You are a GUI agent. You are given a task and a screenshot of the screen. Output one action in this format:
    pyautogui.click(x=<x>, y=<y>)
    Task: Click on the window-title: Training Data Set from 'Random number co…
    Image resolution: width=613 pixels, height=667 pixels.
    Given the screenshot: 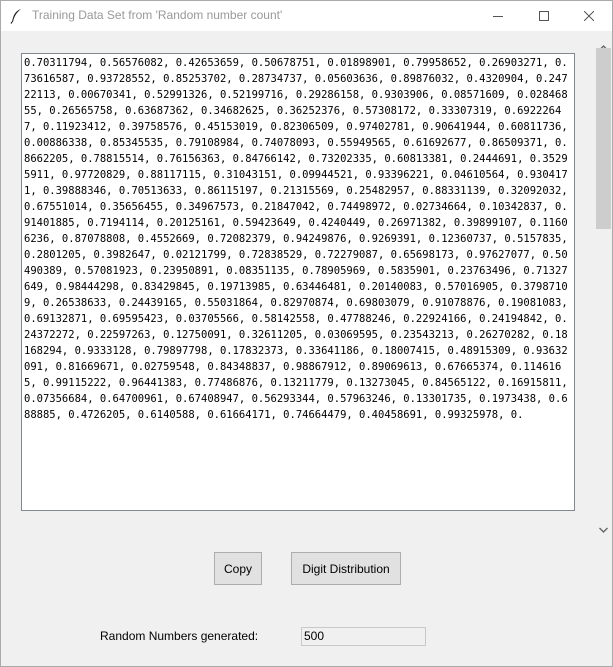 What is the action you would take?
    pyautogui.click(x=157, y=15)
    